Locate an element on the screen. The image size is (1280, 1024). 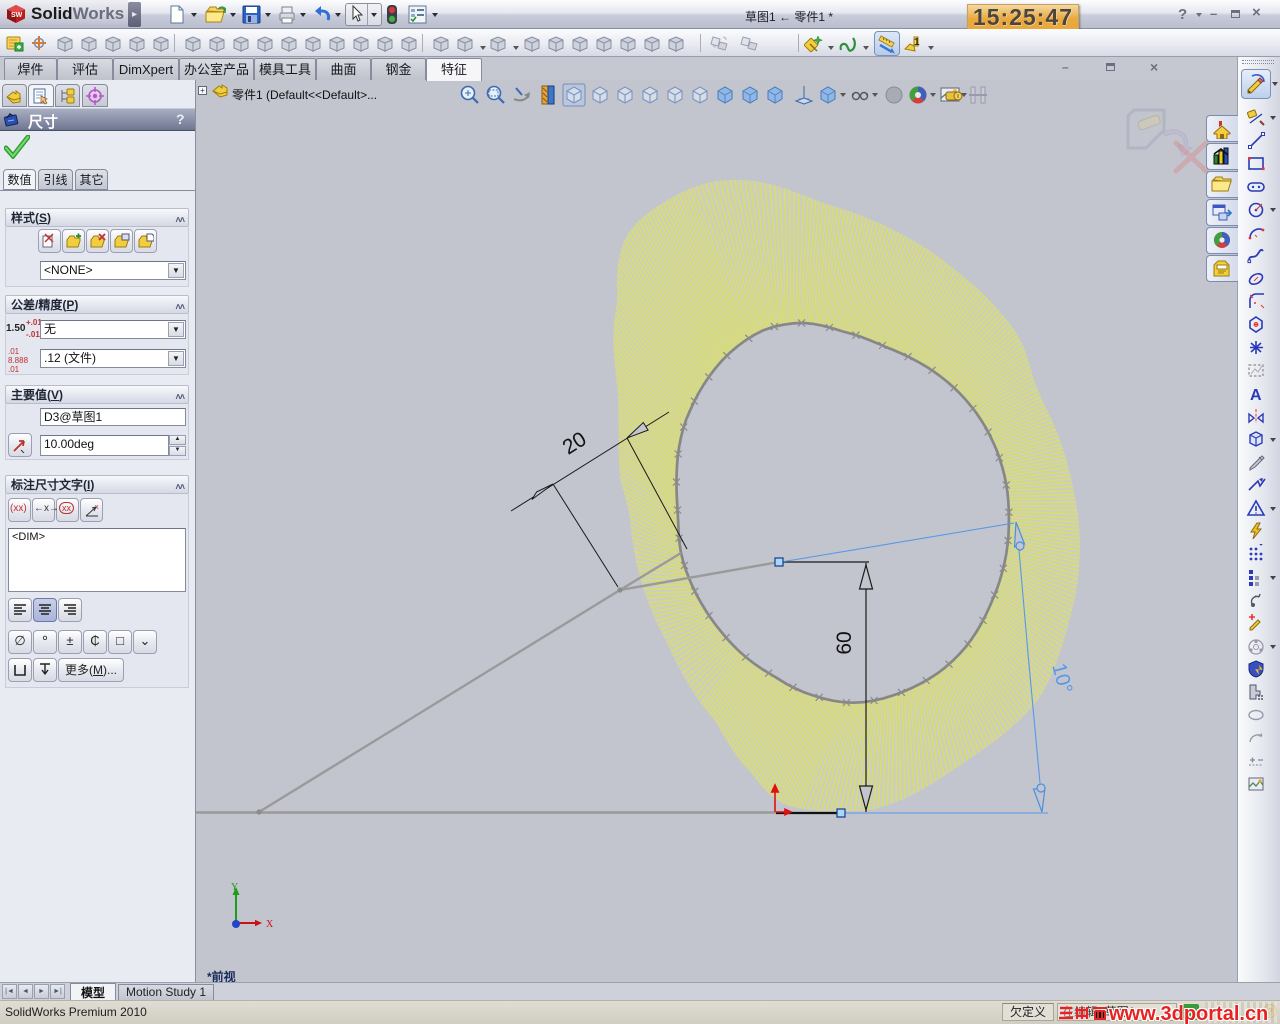
svg-text: Y is located at coordinates (234, 887).